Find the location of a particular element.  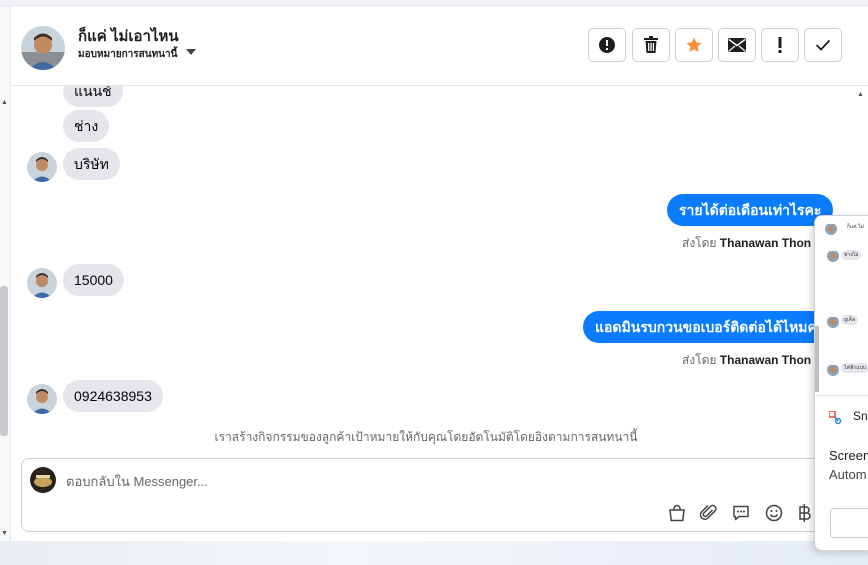

left-scrollbar: ▲ ▼ is located at coordinates (5, 273).